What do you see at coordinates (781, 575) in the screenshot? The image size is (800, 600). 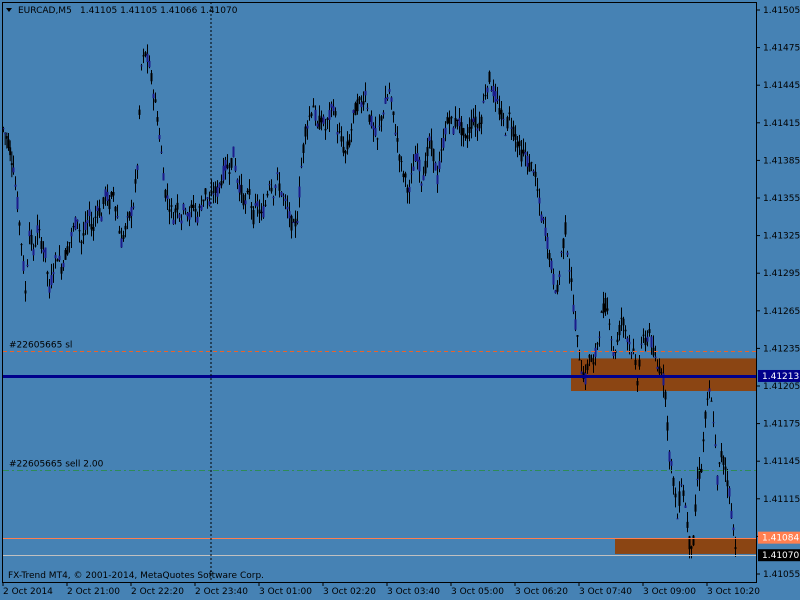 I see `y-tick-label: 1.41055` at bounding box center [781, 575].